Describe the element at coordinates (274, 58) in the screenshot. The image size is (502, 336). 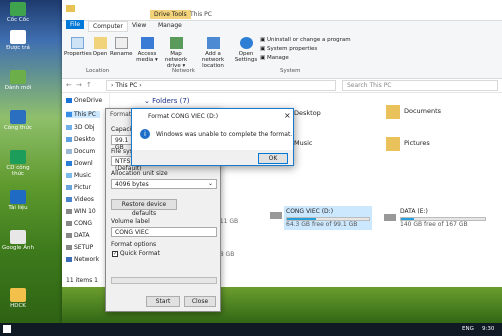
I see `manage-button: ▣ Manage` at that location.